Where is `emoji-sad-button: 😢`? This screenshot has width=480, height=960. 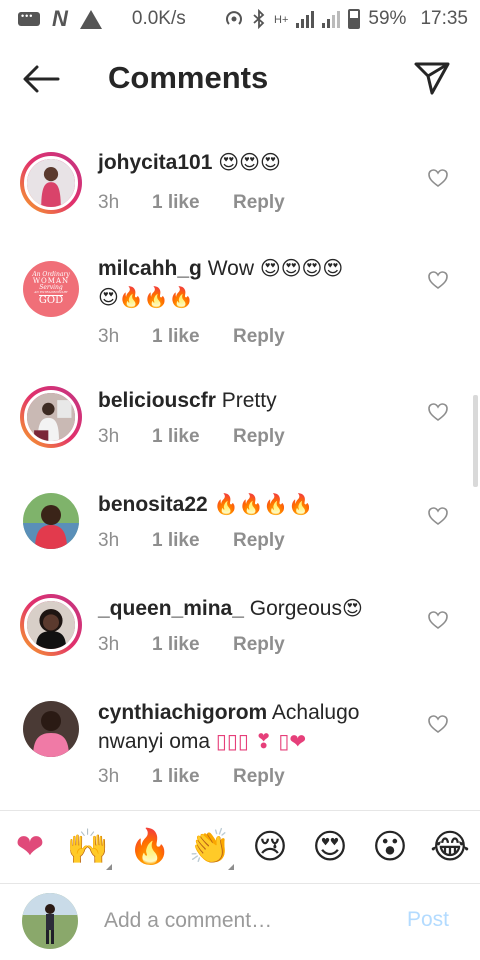 emoji-sad-button: 😢 is located at coordinates (270, 847).